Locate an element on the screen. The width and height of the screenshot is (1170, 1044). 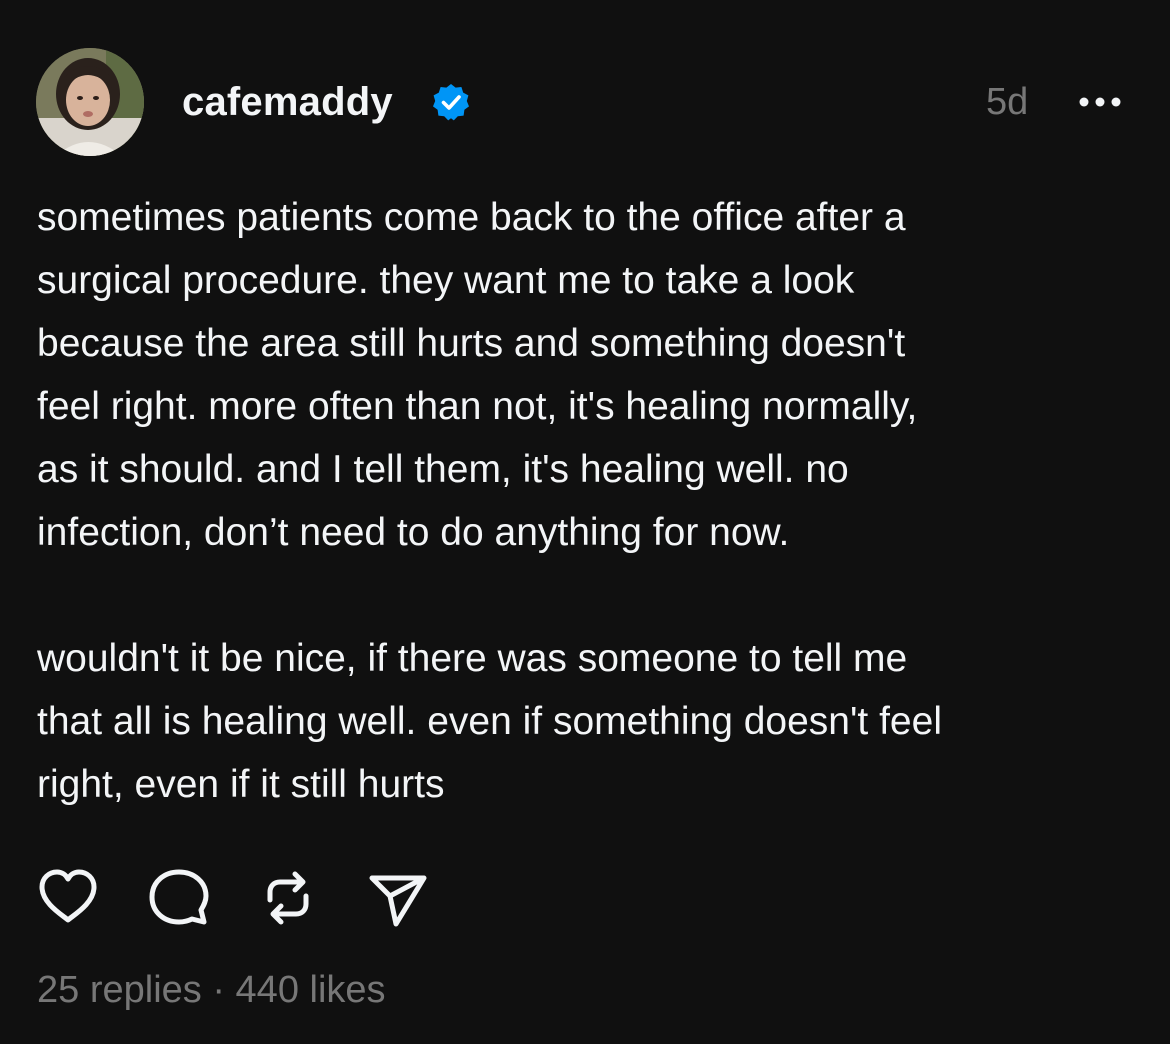
likes-count: 440 likes is located at coordinates (311, 990).